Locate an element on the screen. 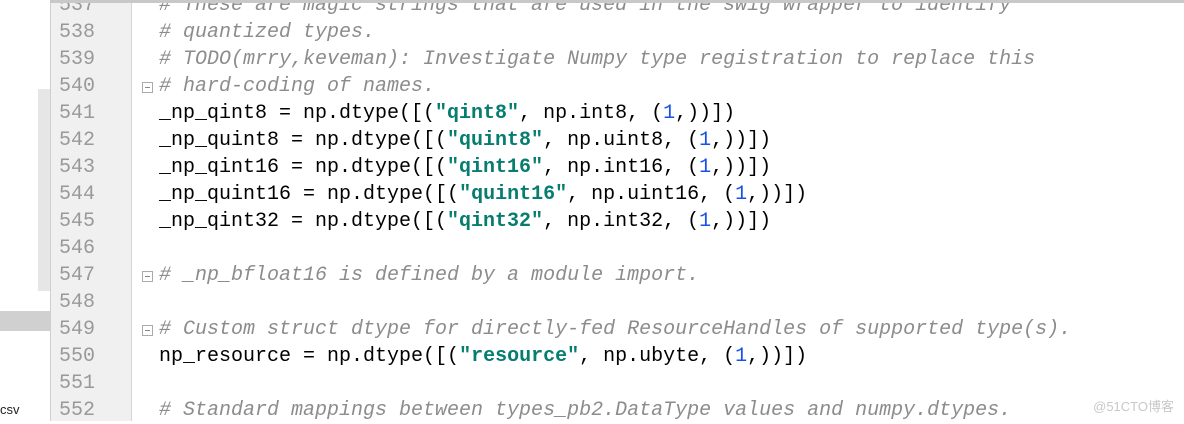 The height and width of the screenshot is (424, 1184). line-number: 540 is located at coordinates (77, 86).